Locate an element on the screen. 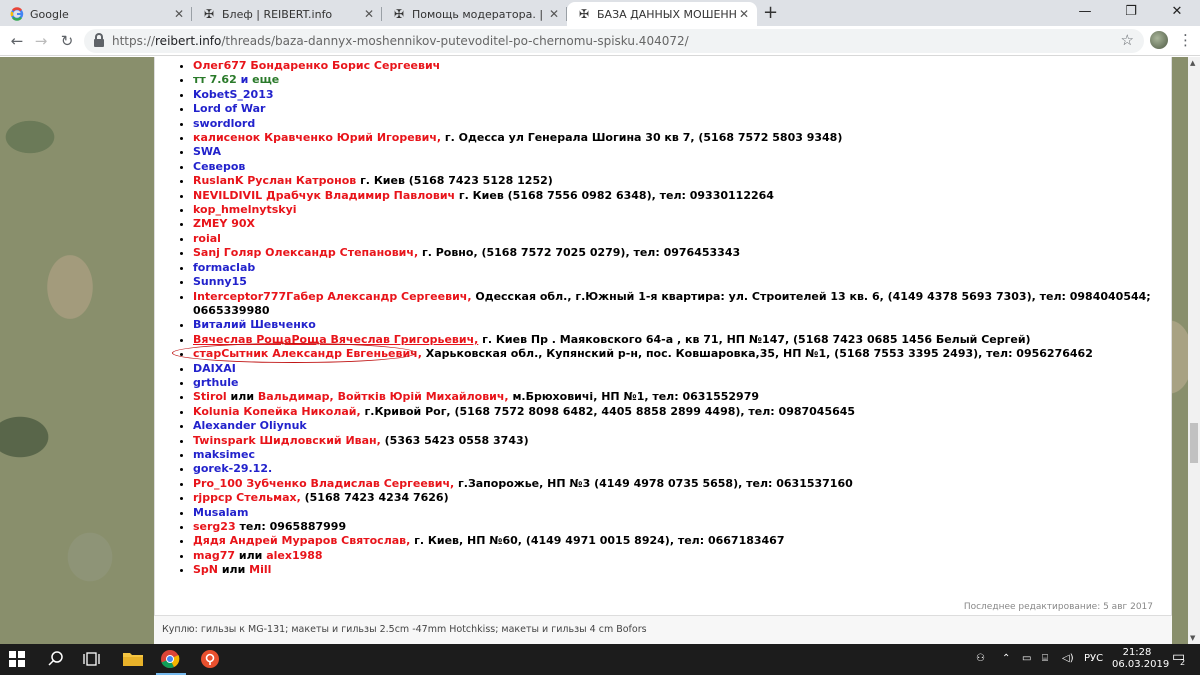 This screenshot has width=1200, height=675. language-indicator: РУС is located at coordinates (1093, 659).